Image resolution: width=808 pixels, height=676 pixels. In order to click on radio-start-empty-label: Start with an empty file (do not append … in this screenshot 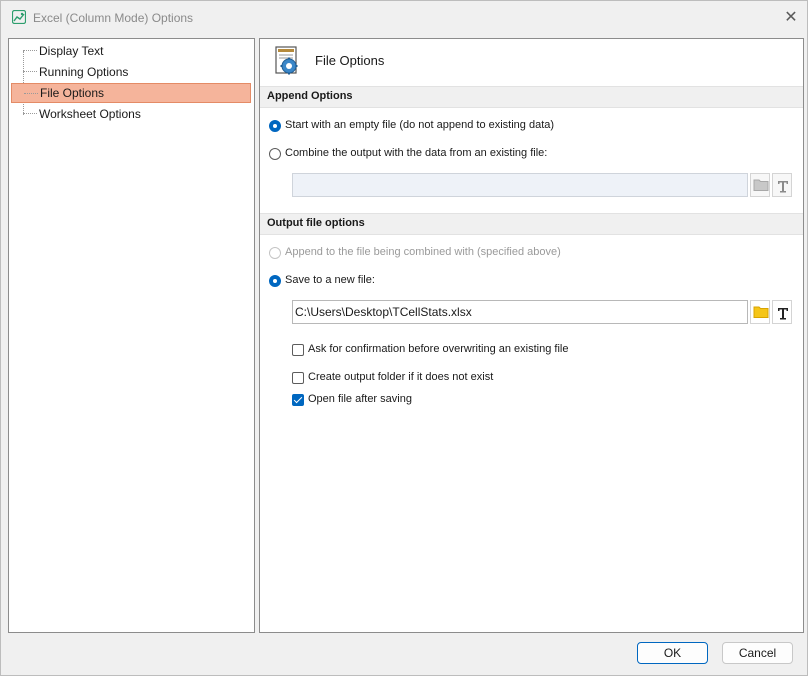, I will do `click(419, 125)`.